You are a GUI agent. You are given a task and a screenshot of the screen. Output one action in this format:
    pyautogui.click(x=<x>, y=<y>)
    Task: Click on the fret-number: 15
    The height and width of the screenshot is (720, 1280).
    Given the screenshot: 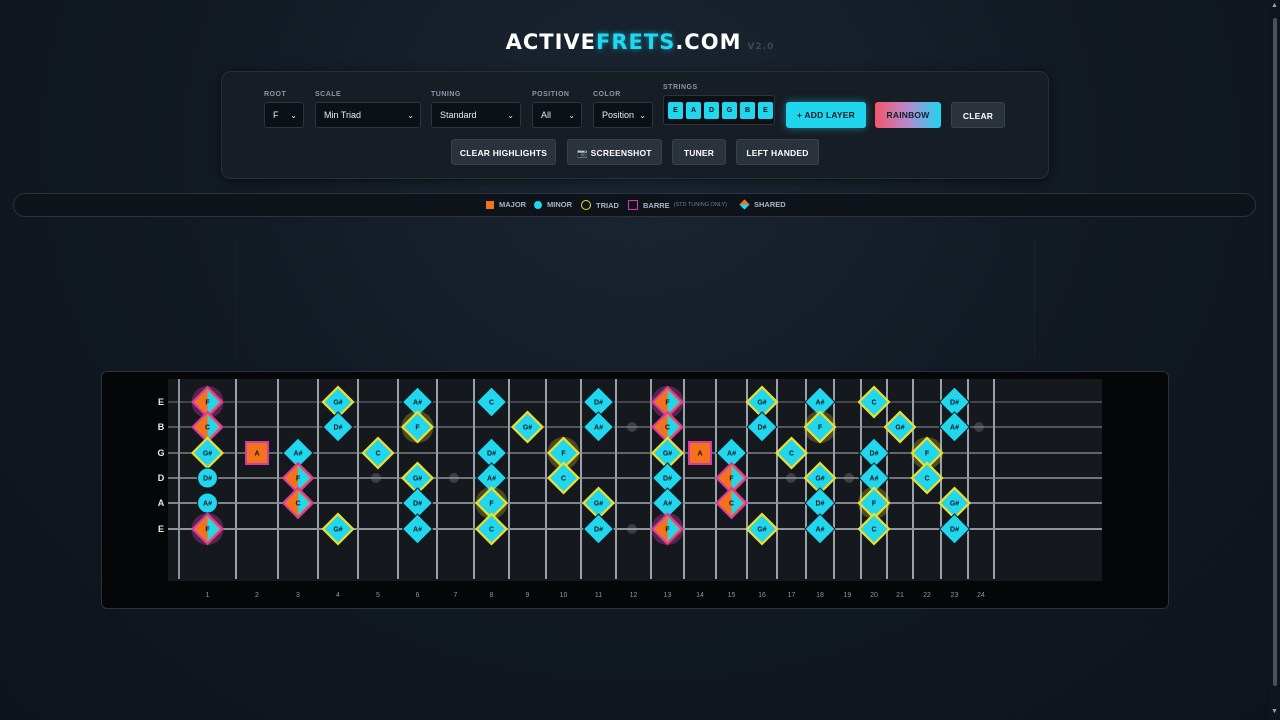 What is the action you would take?
    pyautogui.click(x=732, y=595)
    